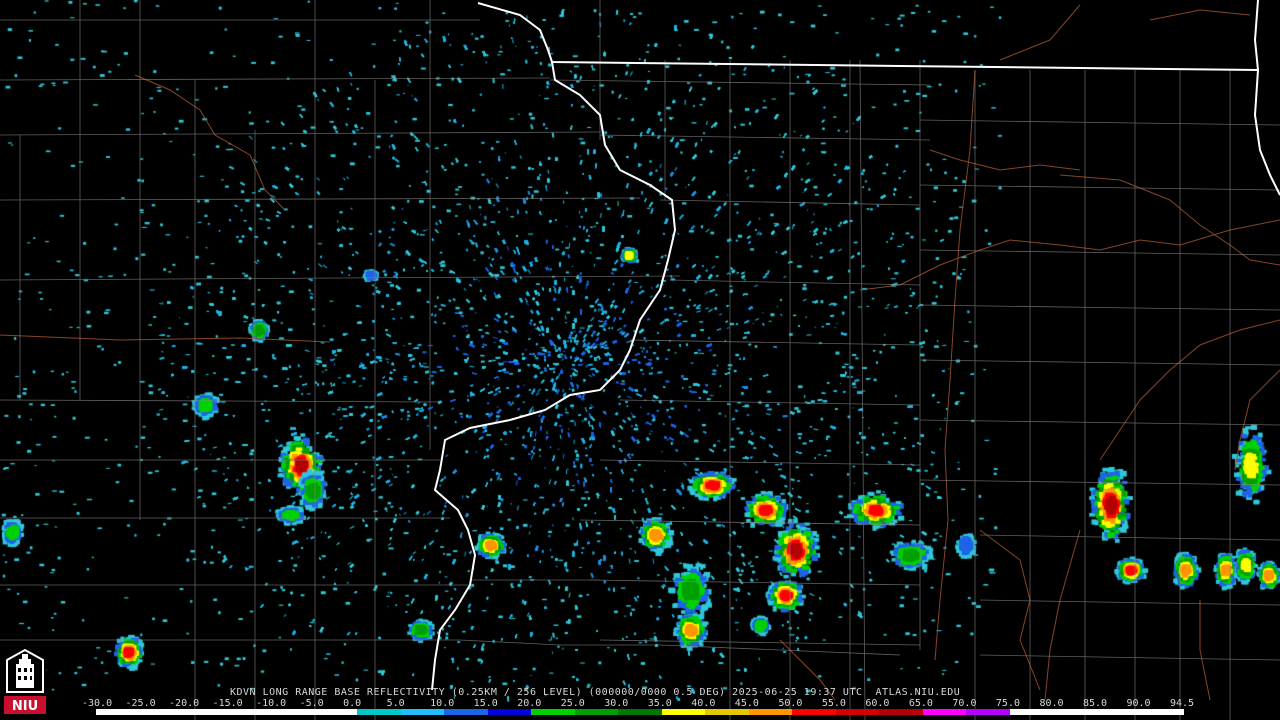 The height and width of the screenshot is (720, 1280). Describe the element at coordinates (271, 703) in the screenshot. I see `colorbar-tick: -10.0` at that location.